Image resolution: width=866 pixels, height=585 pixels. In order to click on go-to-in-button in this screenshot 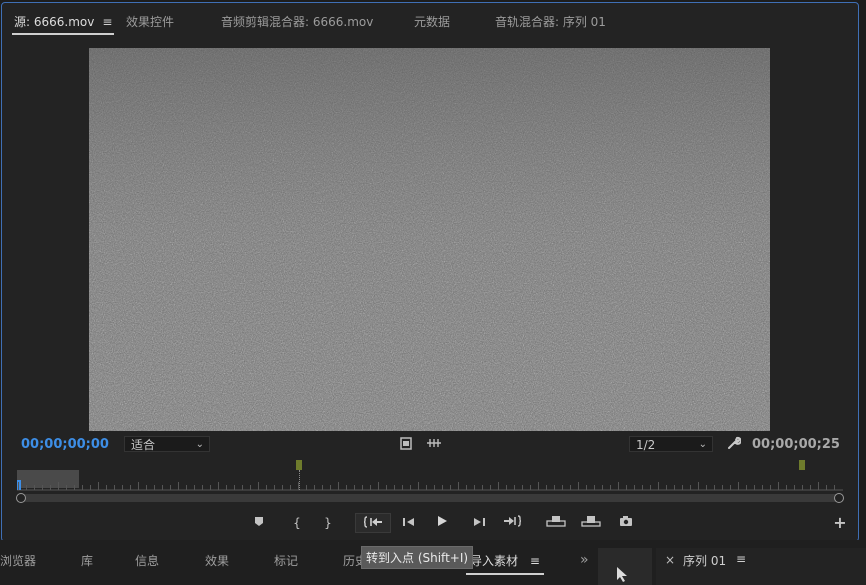, I will do `click(373, 523)`.